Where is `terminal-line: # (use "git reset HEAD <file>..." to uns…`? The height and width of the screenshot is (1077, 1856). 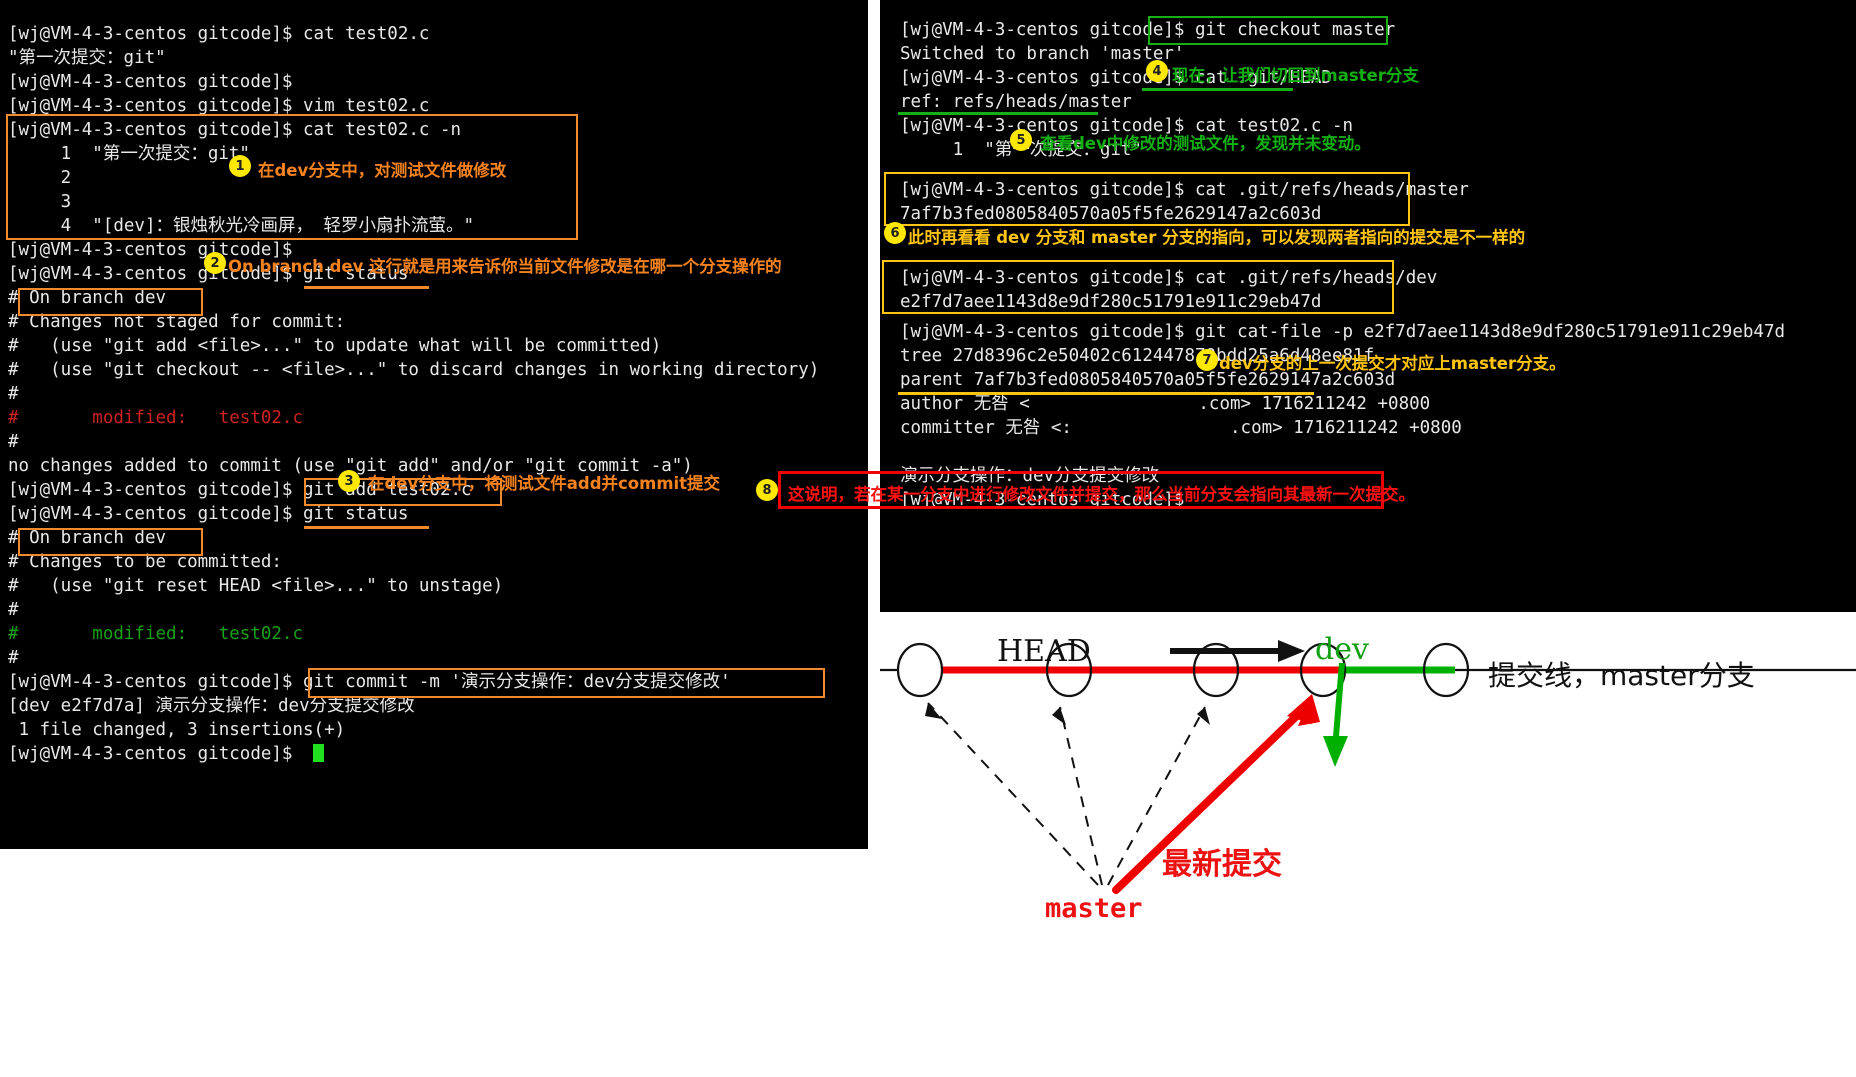 terminal-line: # (use "git reset HEAD <file>..." to uns… is located at coordinates (256, 586).